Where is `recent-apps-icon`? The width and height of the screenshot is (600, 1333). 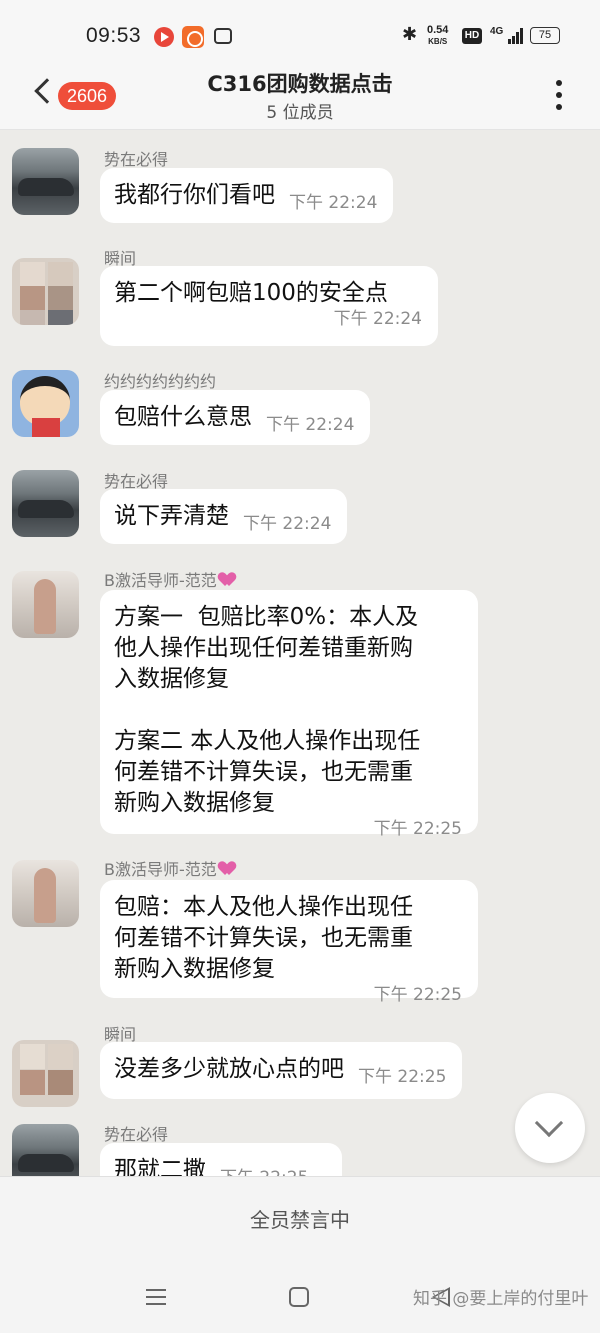
recent-apps-icon is located at coordinates (156, 1297).